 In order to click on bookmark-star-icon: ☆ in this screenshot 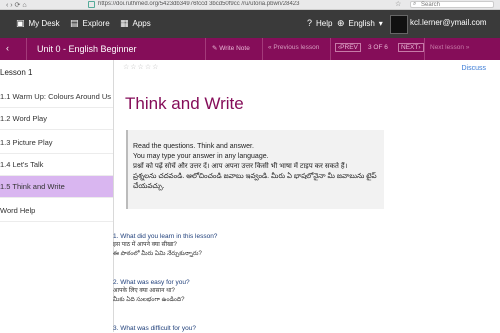, I will do `click(398, 4)`.